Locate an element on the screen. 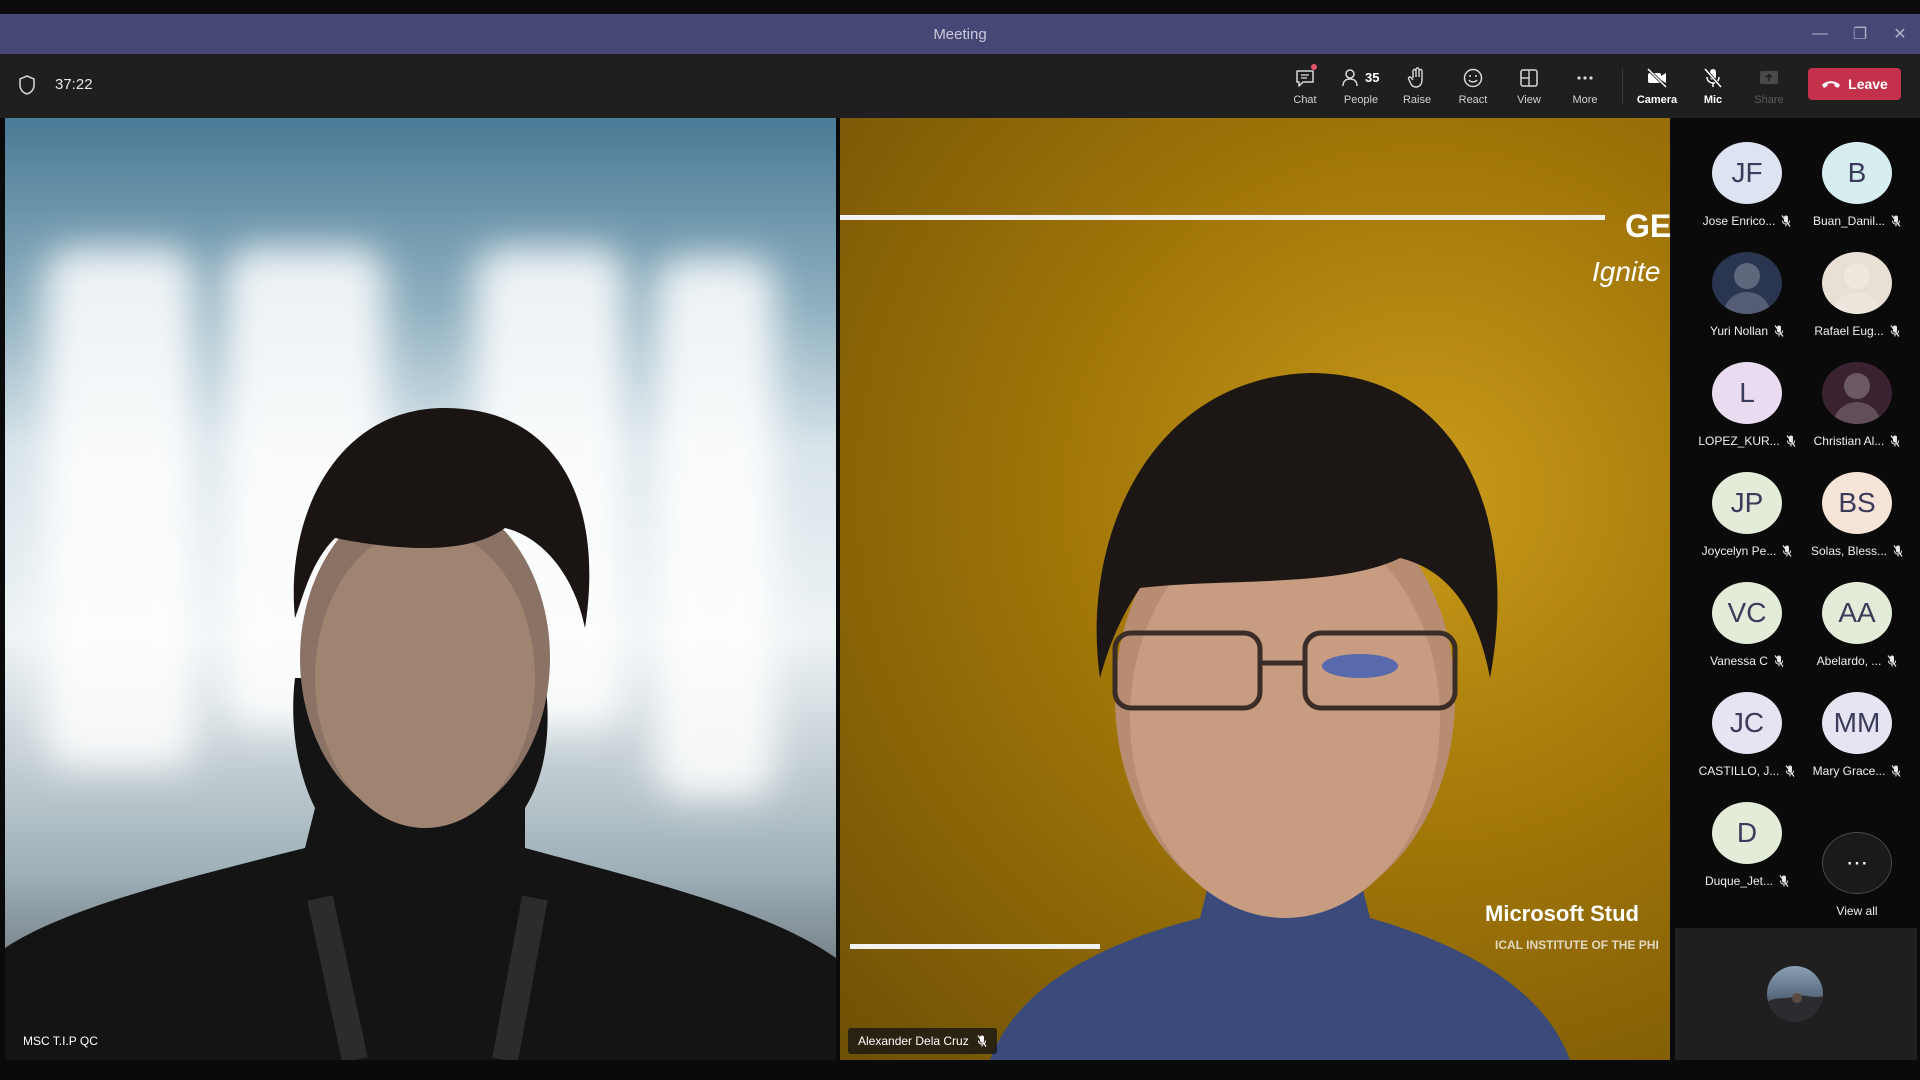 The height and width of the screenshot is (1080, 1920). participant-name-row: Vanessa C is located at coordinates (1747, 661).